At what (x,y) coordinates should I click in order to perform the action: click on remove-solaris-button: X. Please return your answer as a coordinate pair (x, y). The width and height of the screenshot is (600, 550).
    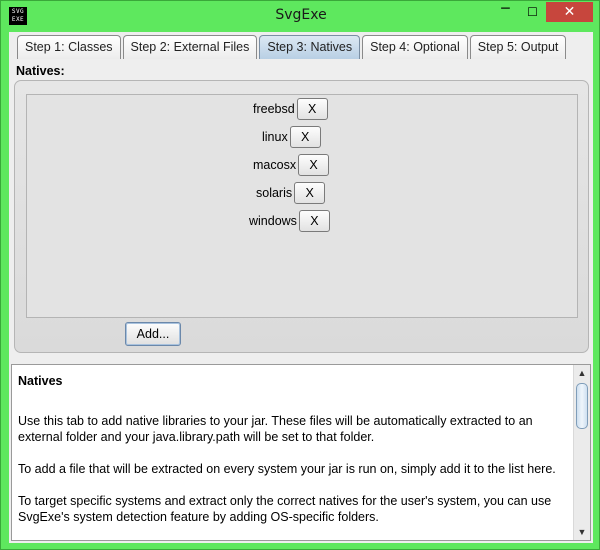
    Looking at the image, I should click on (310, 193).